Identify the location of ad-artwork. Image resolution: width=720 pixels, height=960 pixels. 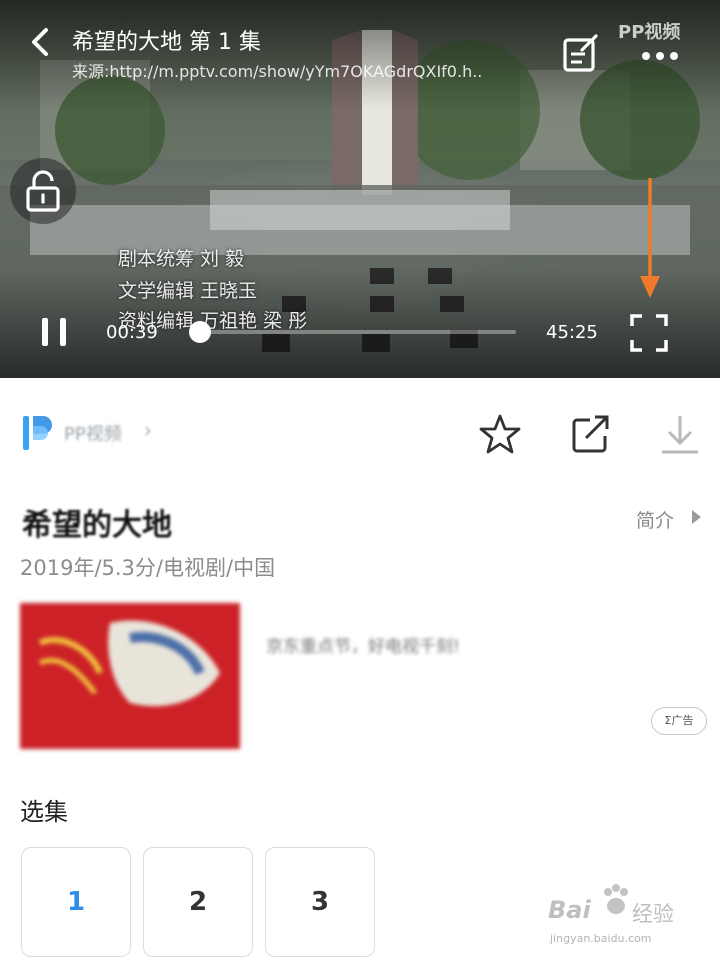
(130, 676).